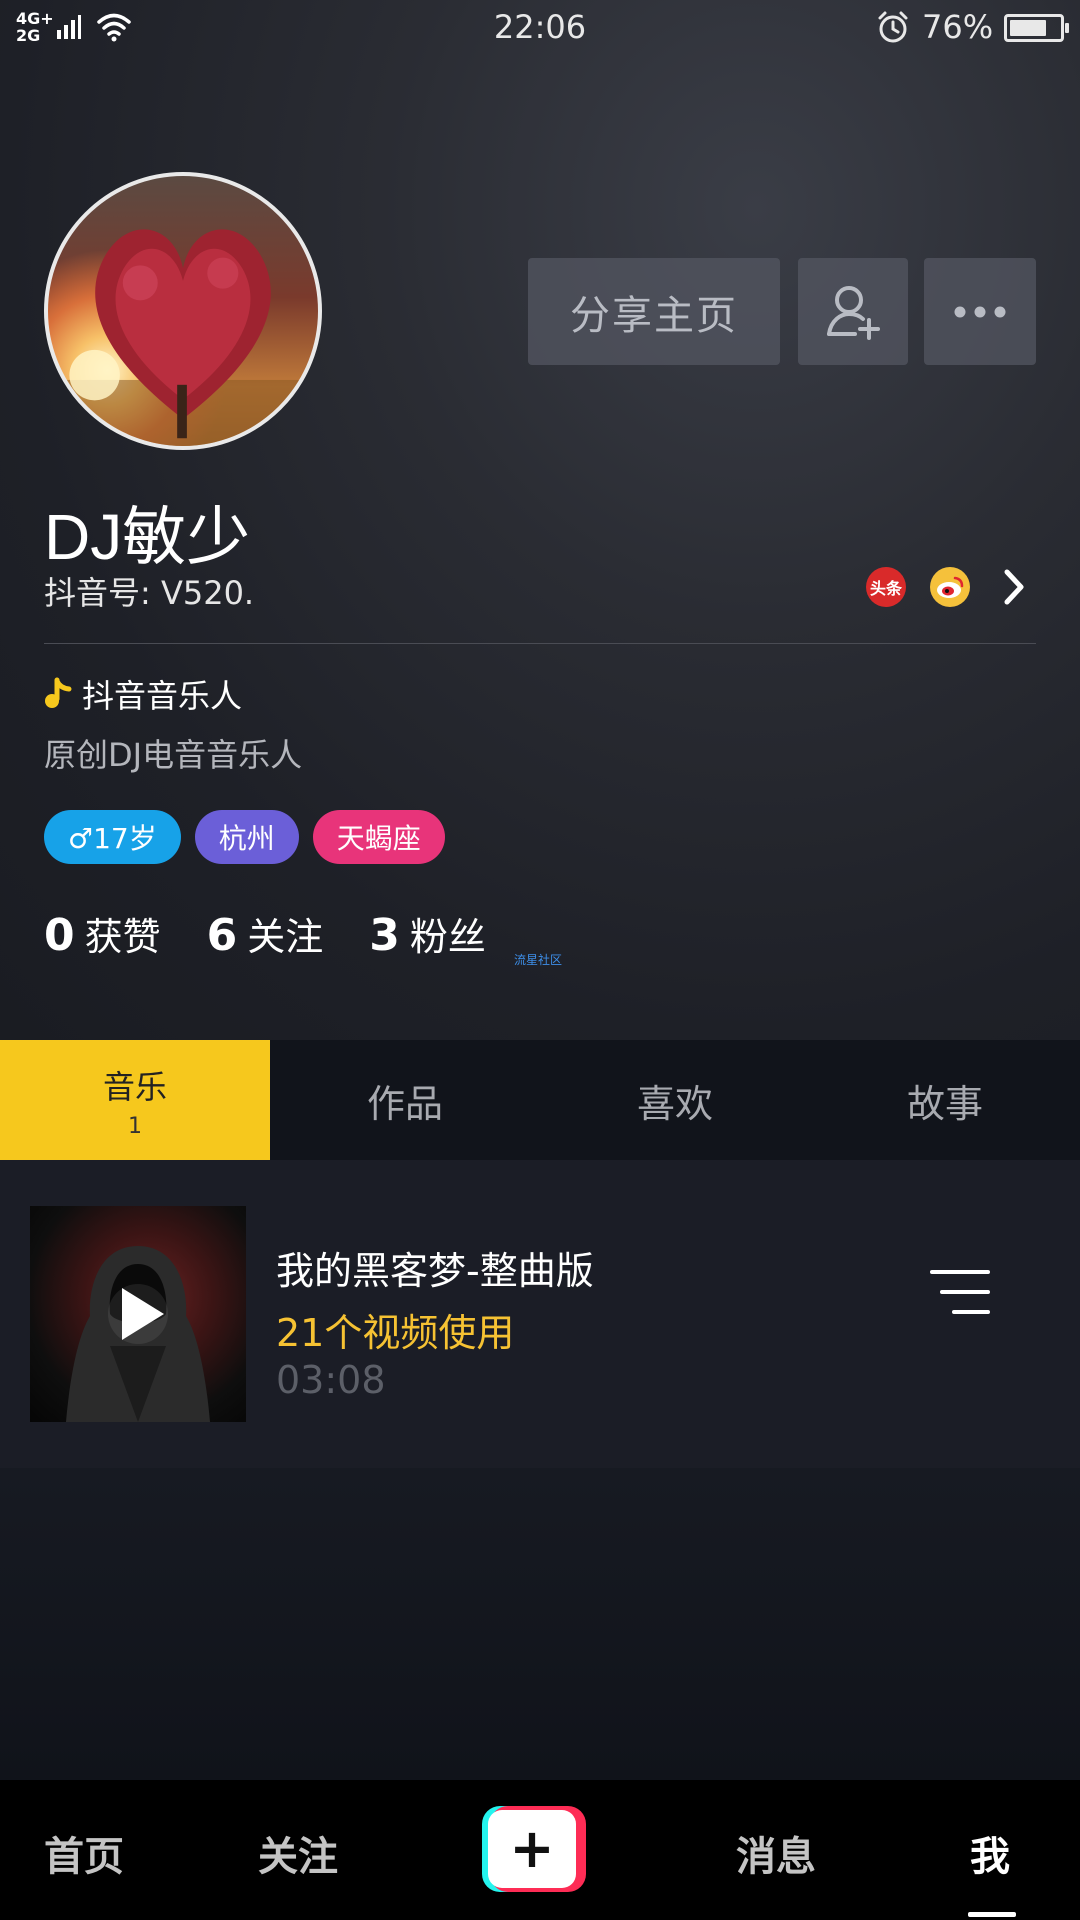 The image size is (1080, 1920). I want to click on stat-following-label: 关注, so click(285, 937).